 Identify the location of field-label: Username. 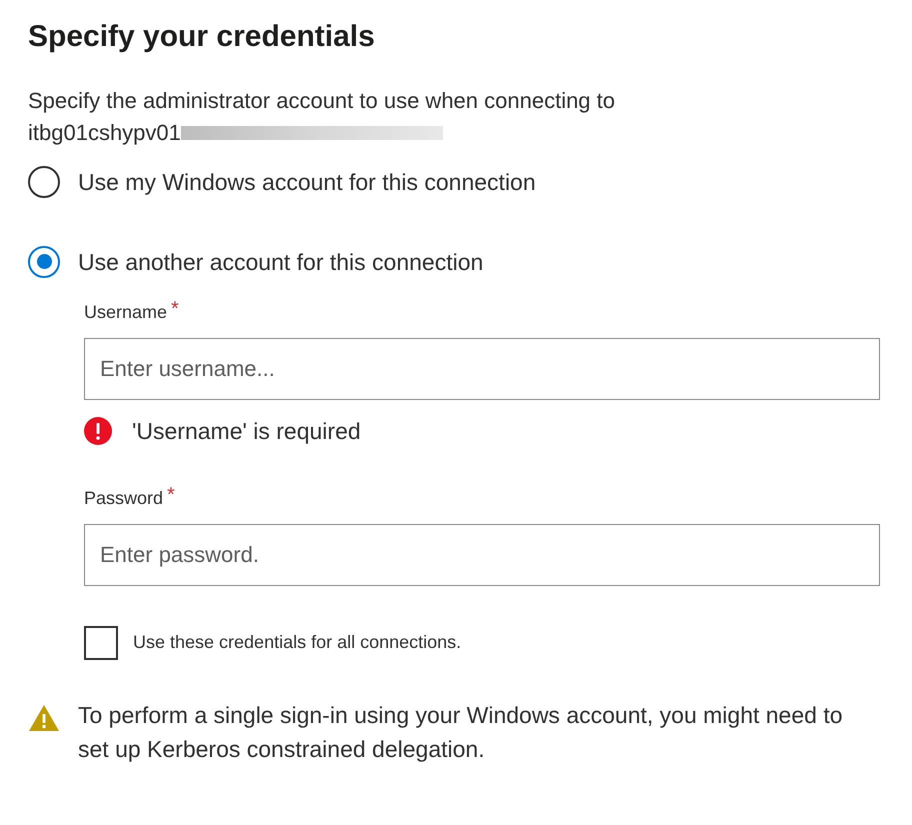
(126, 312).